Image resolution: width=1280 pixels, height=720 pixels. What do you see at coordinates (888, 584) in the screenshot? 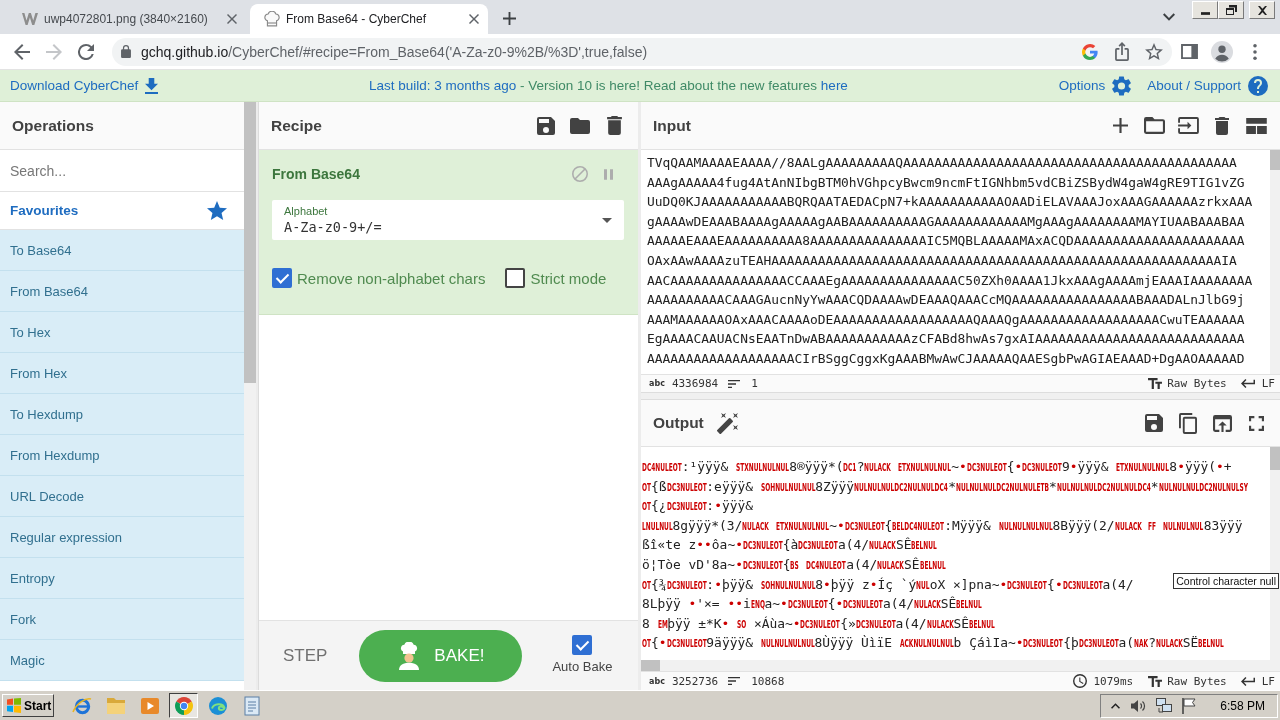
I see `output-line: OT{¾DC3NULEOT:•þÿÿ& SOHNULNULNUL8•þÿÿ z•Íç `ýNULoX ×]pna~•DC3NULEOT{•DC3NULEOTa(4/` at bounding box center [888, 584].